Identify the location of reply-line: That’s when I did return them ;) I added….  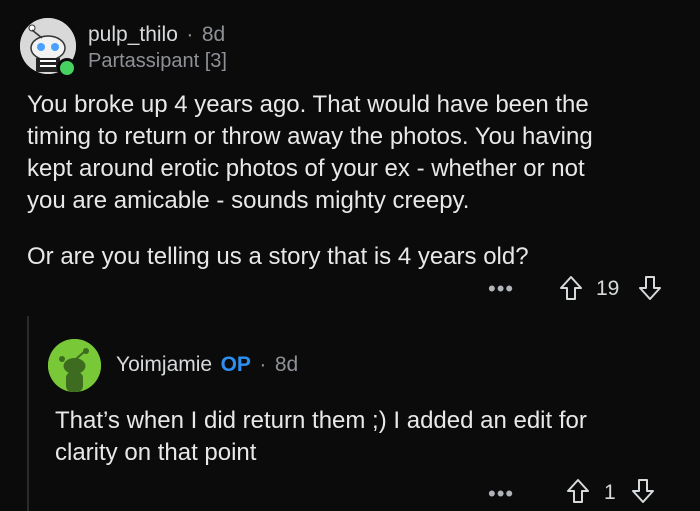
(321, 420).